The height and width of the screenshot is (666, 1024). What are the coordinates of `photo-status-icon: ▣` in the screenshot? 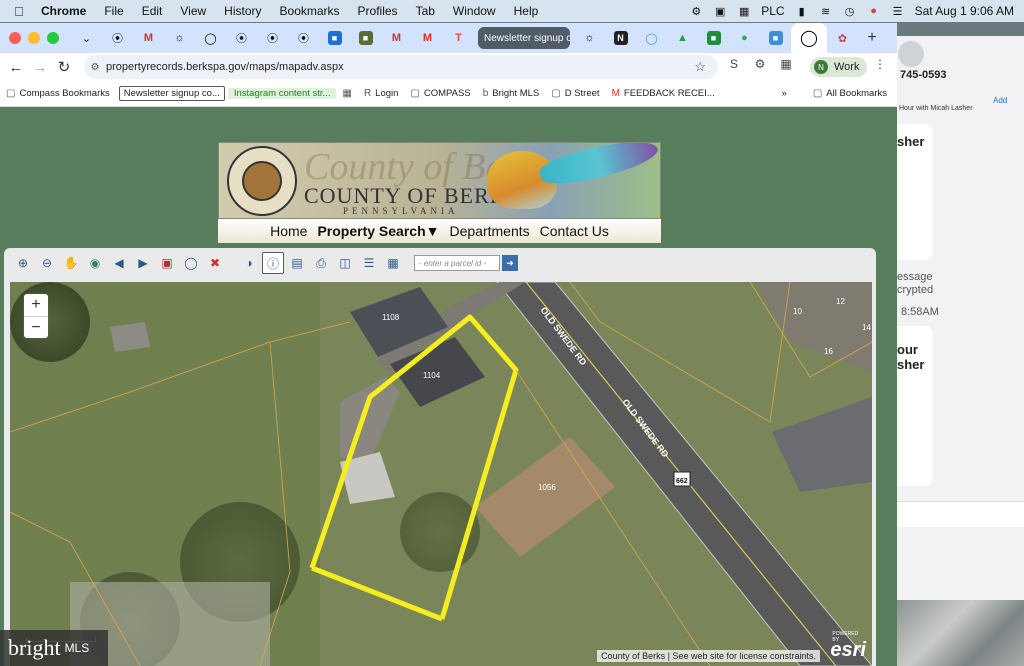 It's located at (720, 11).